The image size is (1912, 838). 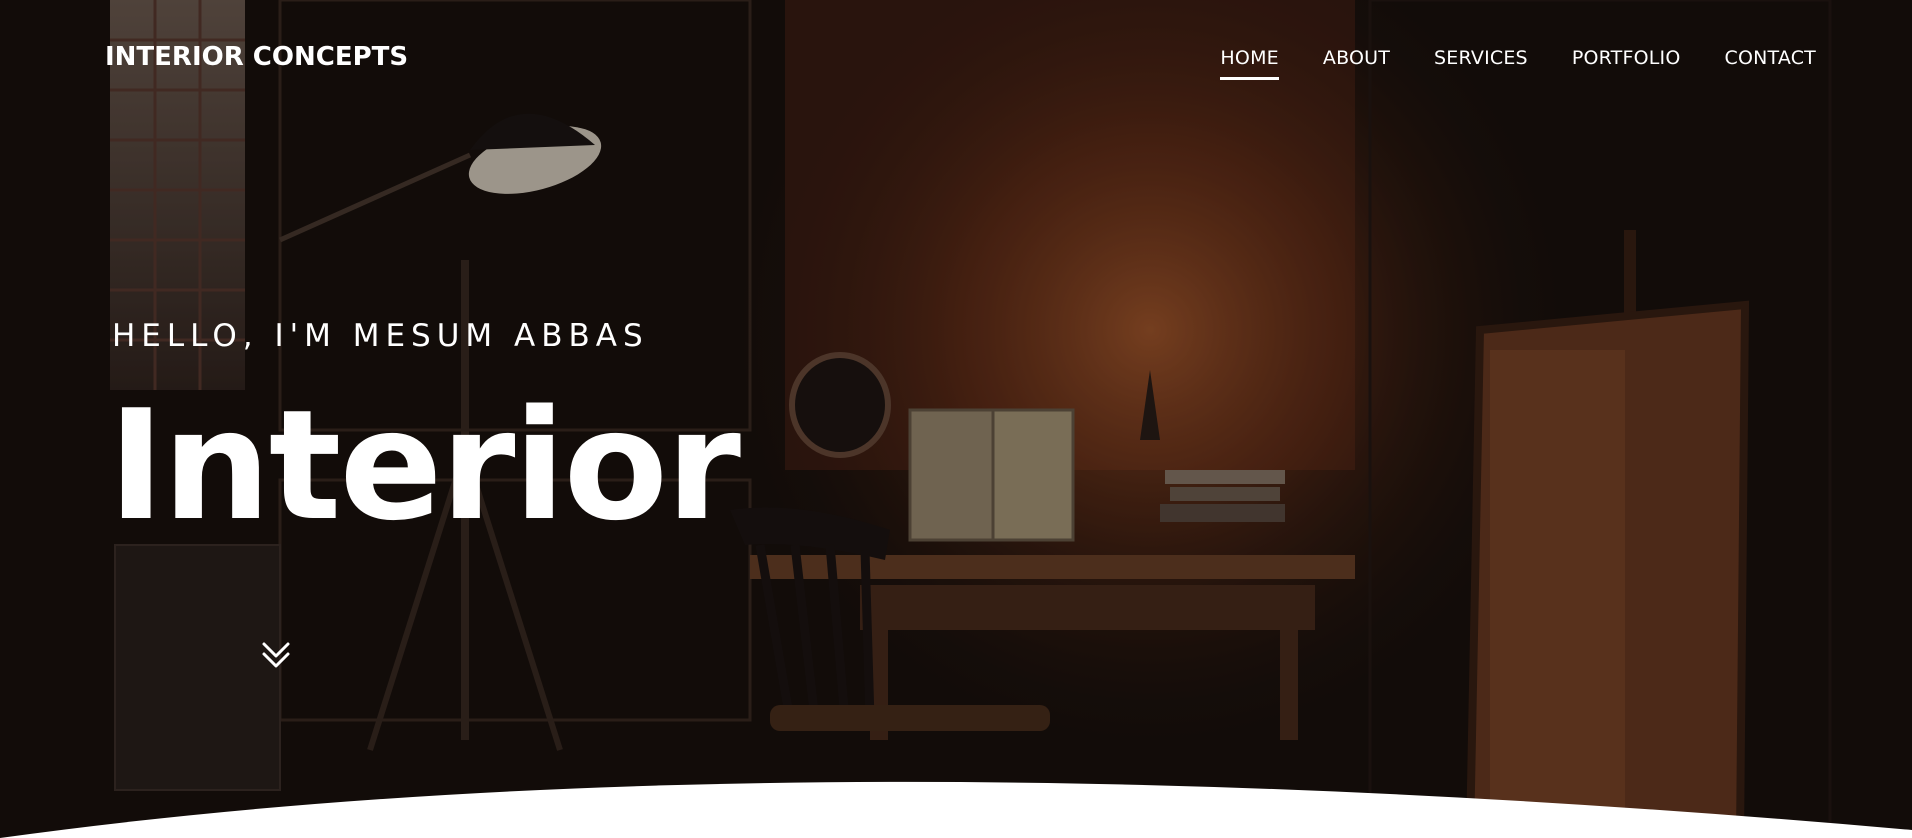 I want to click on main-nav: HOME ABOUT SERVICES PORTFOLIO CONTACT, so click(x=1518, y=63).